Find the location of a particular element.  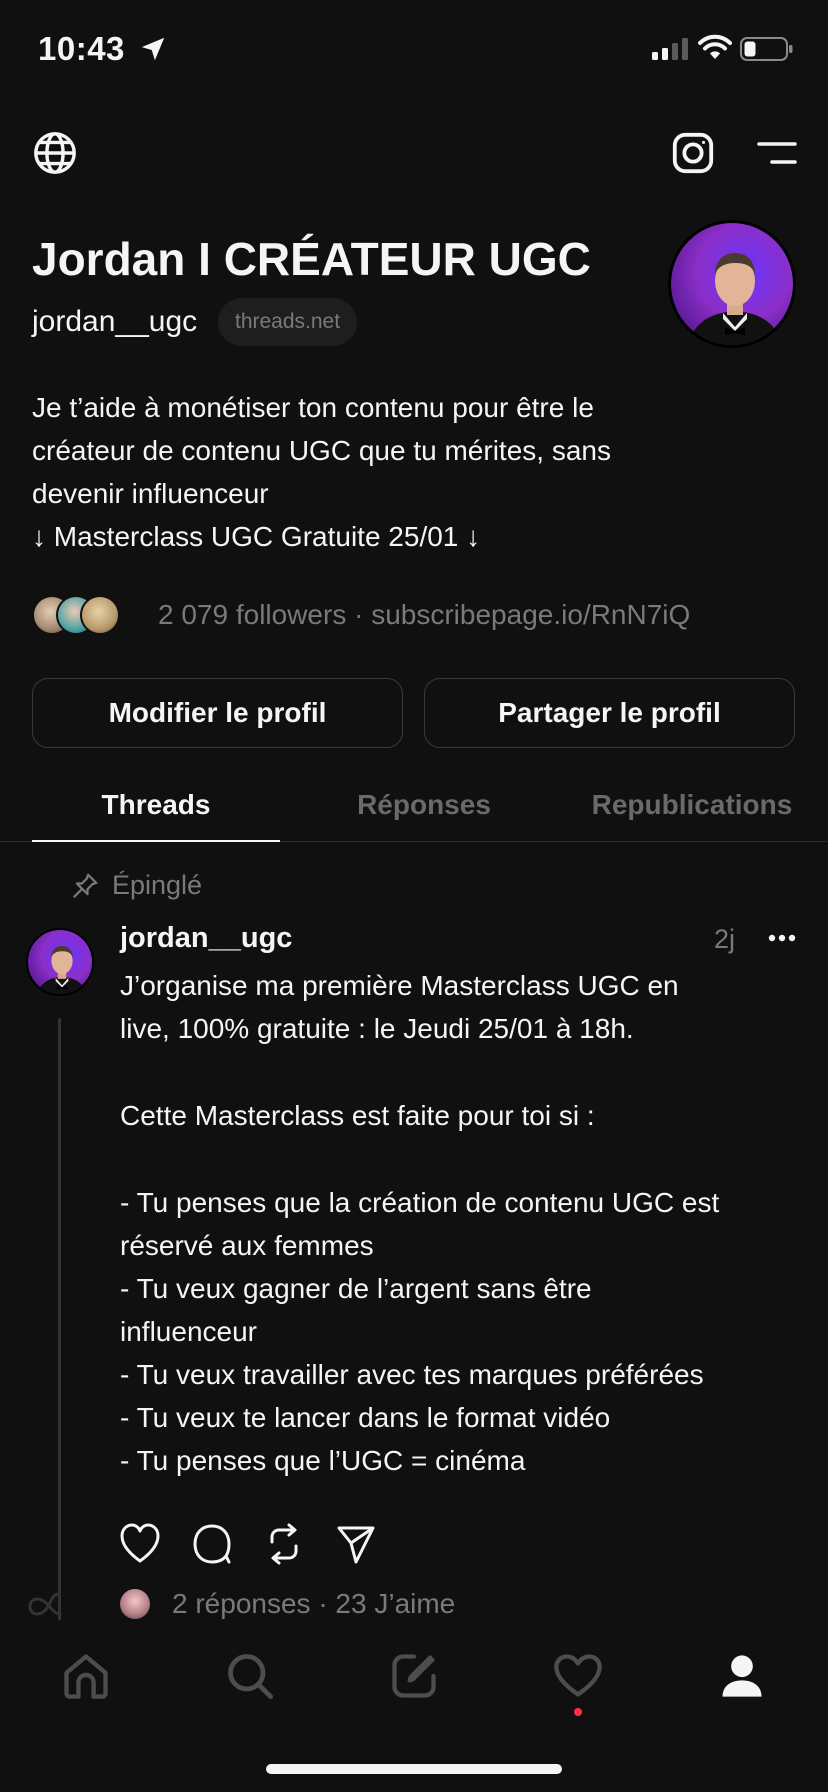

location-arrow-icon is located at coordinates (153, 49).